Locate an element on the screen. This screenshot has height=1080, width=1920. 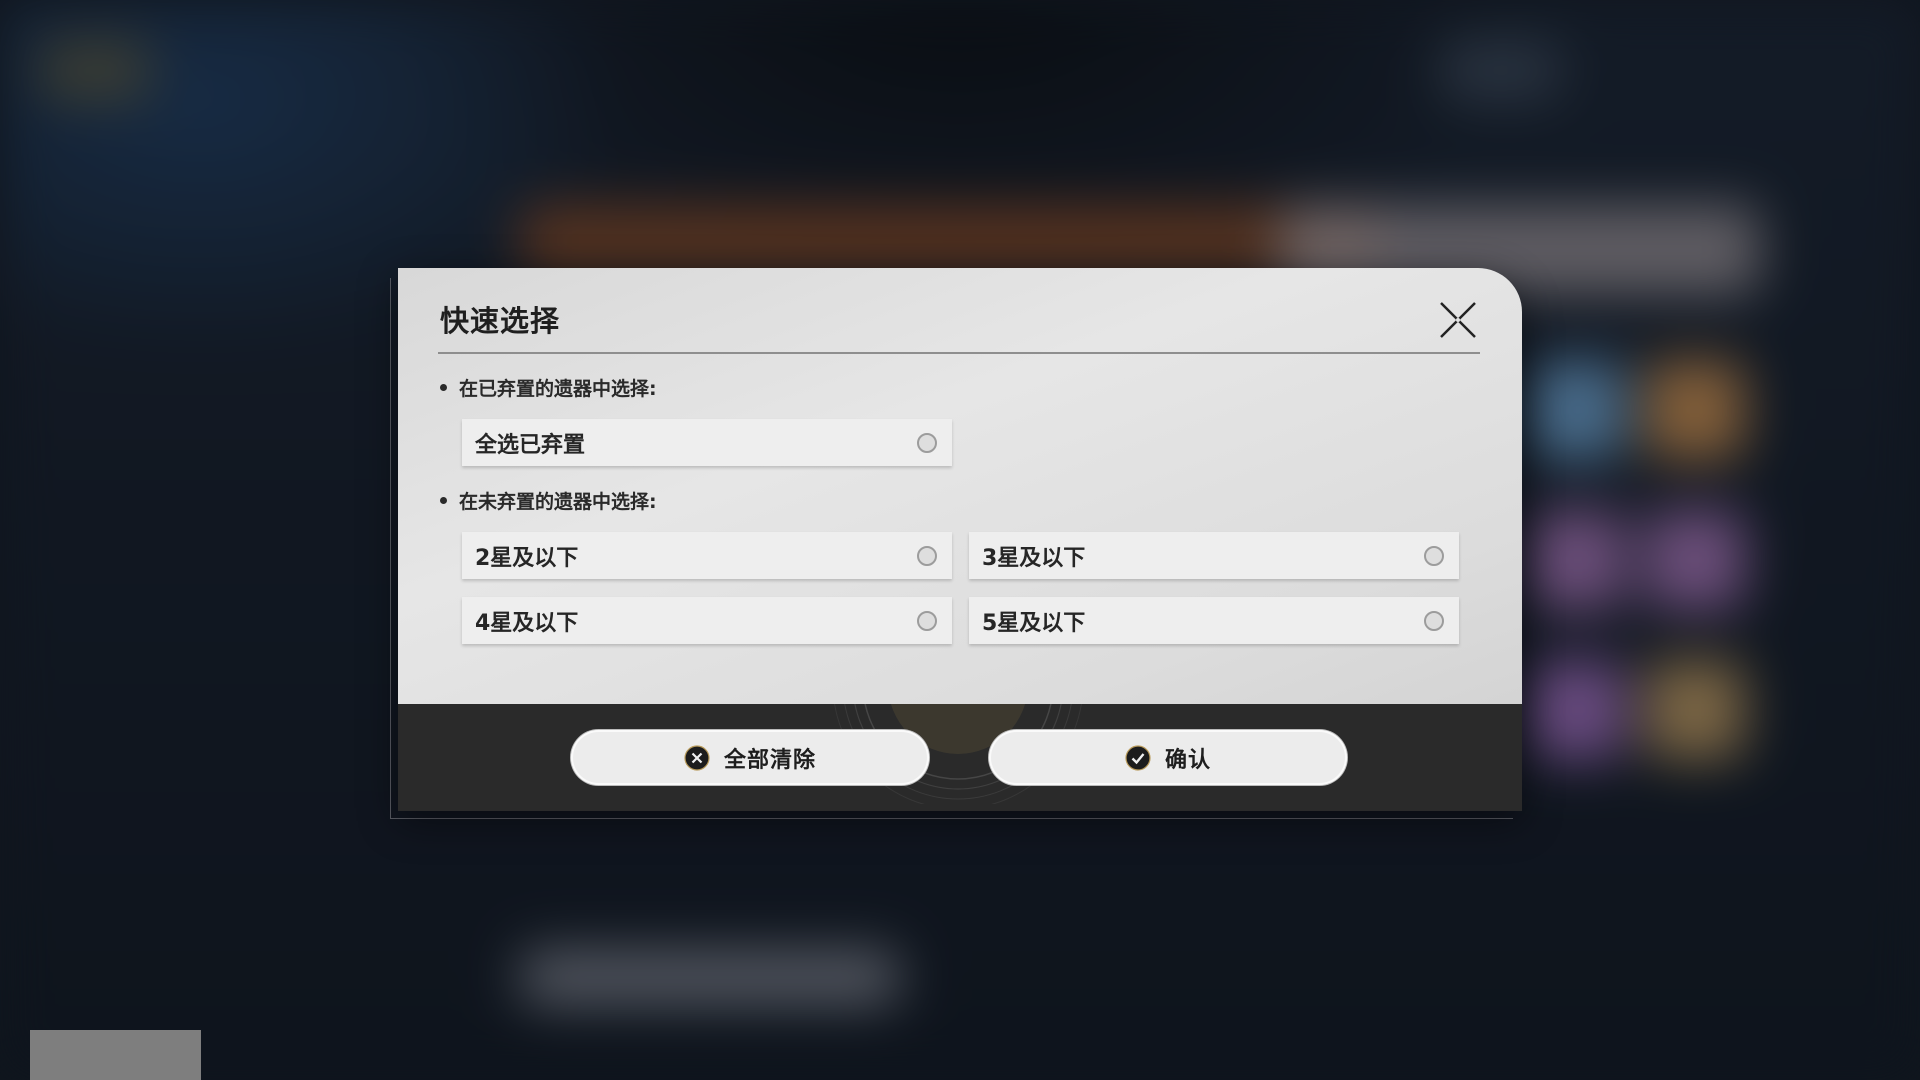
x-circle-icon is located at coordinates (697, 757).